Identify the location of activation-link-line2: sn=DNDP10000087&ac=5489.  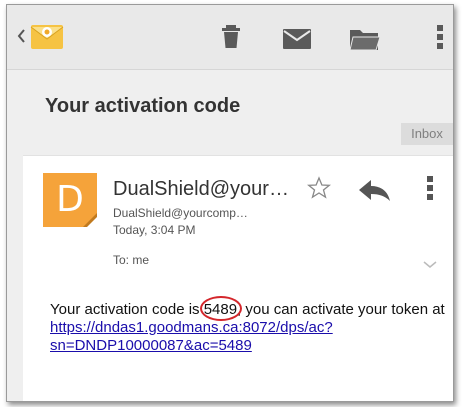
(151, 345).